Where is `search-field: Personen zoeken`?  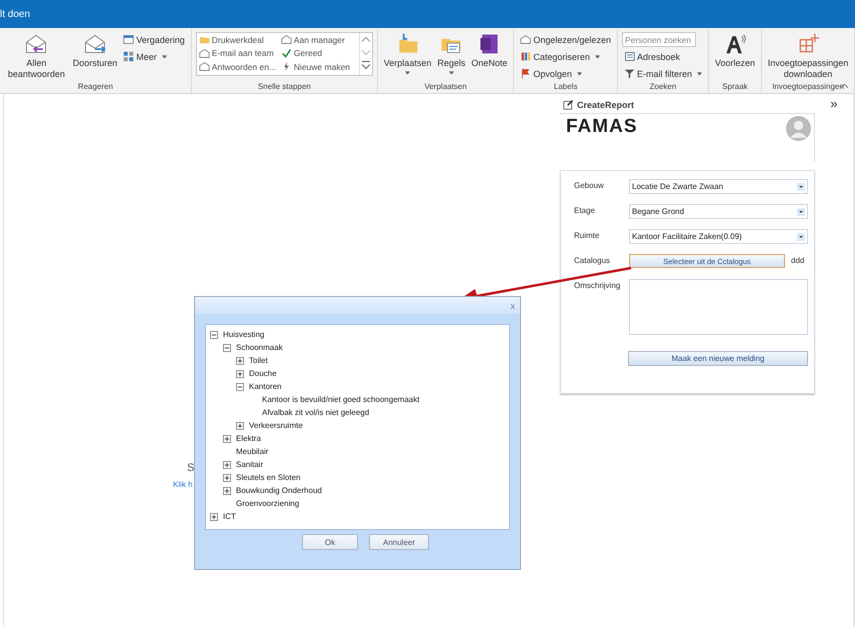 search-field: Personen zoeken is located at coordinates (659, 39).